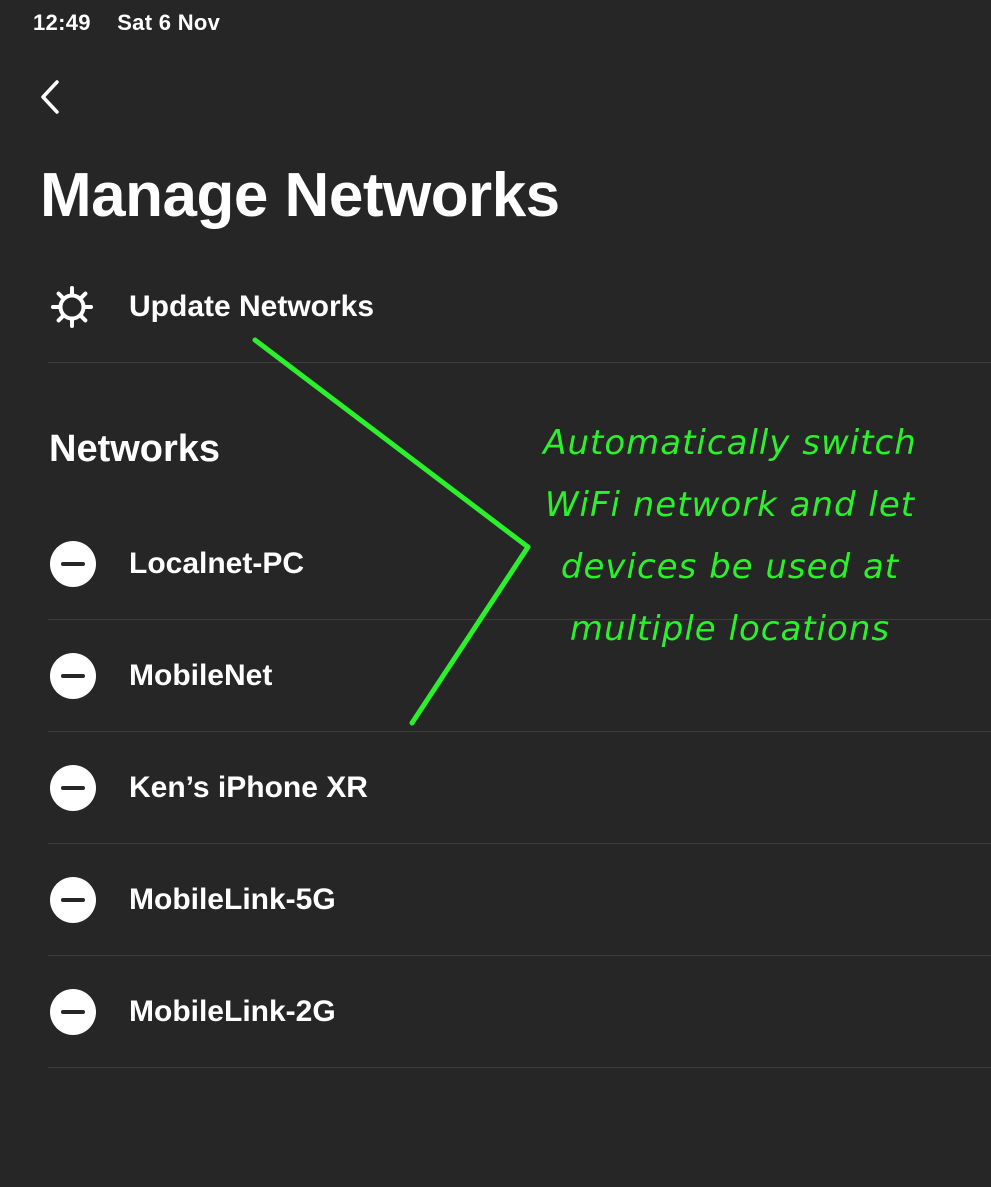 This screenshot has height=1187, width=991. I want to click on status-bar: 12:49 Sat 6 Nov, so click(136, 23).